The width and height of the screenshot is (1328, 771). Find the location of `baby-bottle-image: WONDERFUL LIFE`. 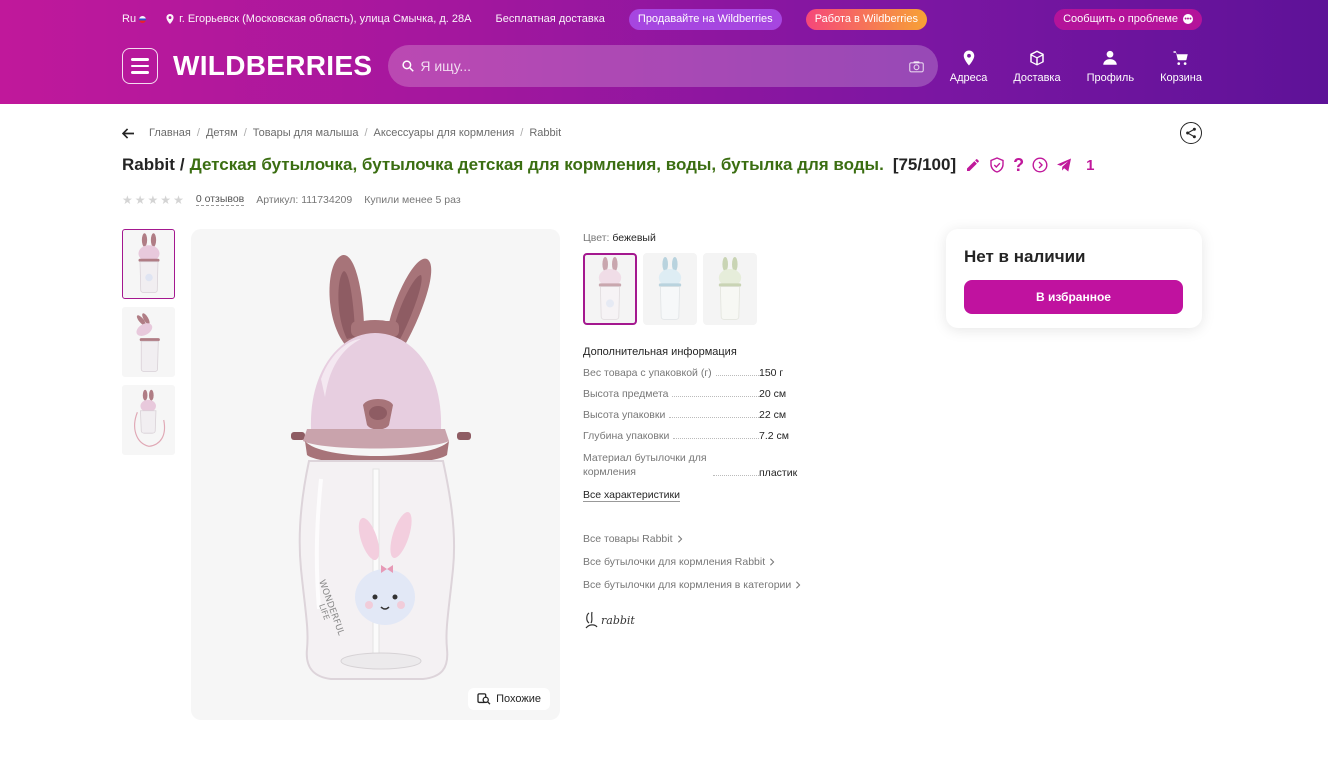

baby-bottle-image: WONDERFUL LIFE is located at coordinates (381, 467).